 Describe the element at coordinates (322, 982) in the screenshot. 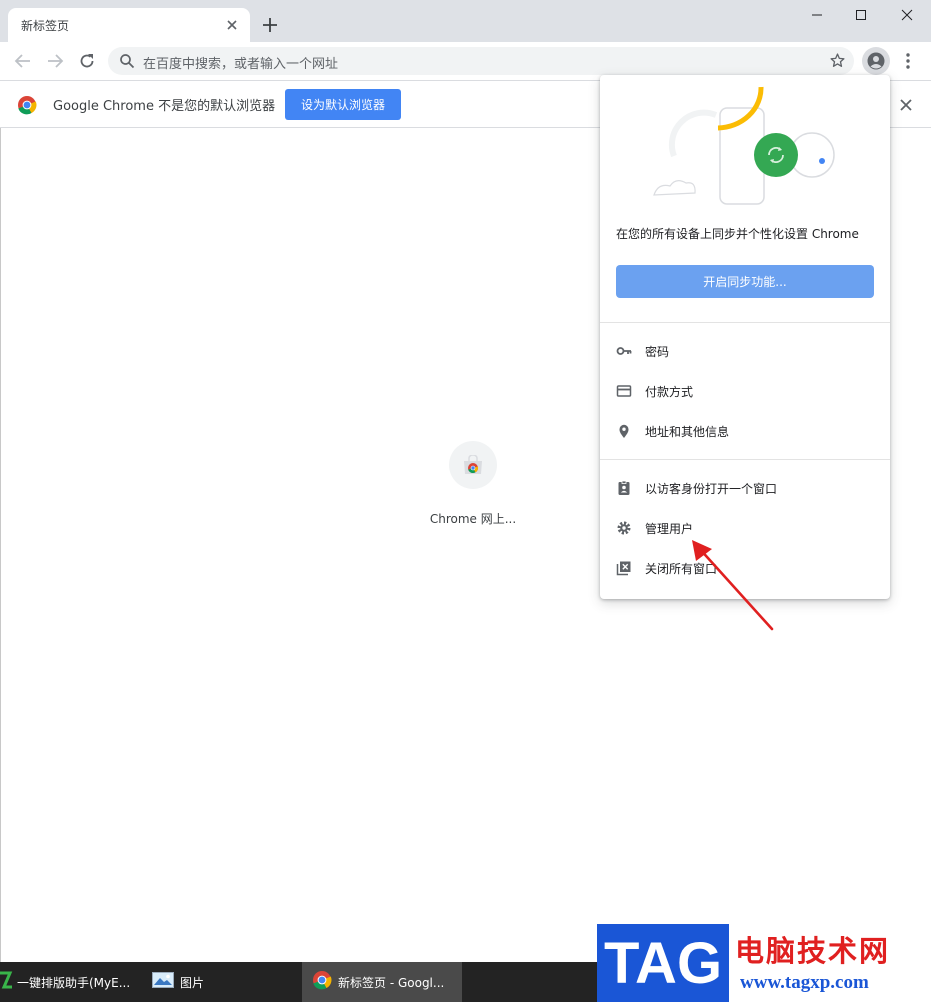

I see `chrome-icon` at that location.